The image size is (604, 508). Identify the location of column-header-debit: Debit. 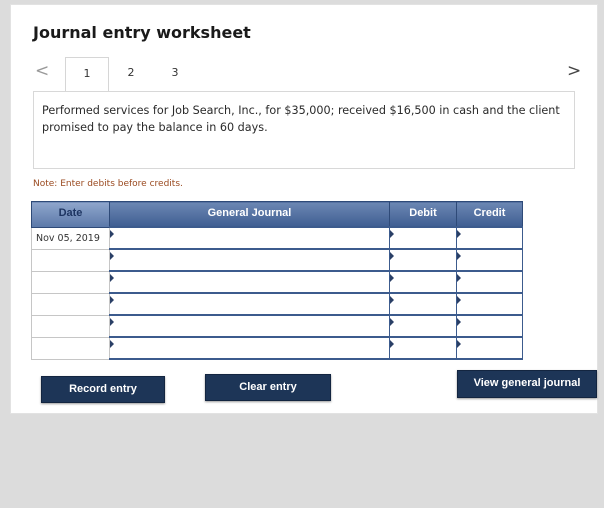
(423, 214).